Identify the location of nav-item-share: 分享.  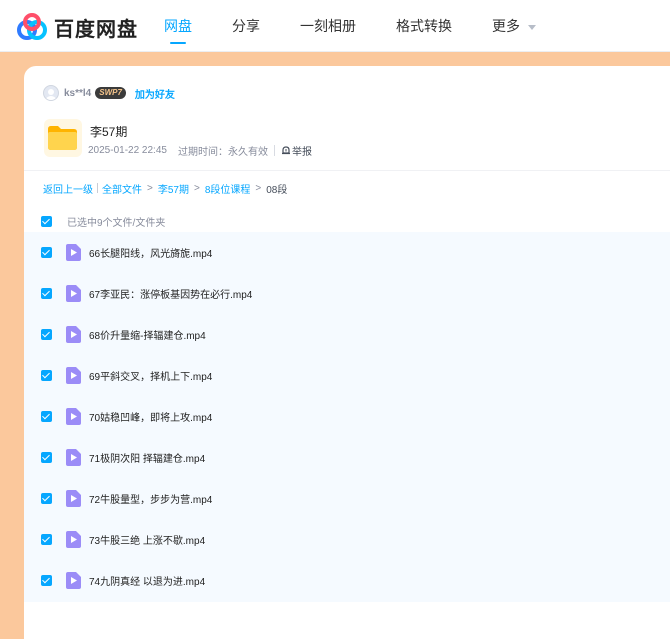
(246, 26).